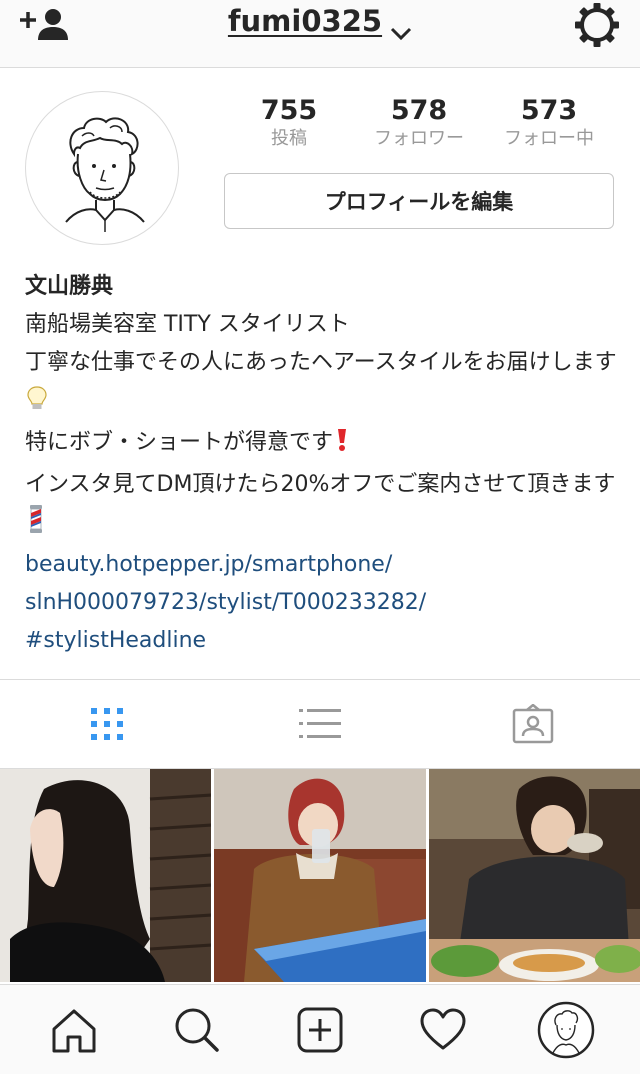 Image resolution: width=640 pixels, height=1074 pixels. I want to click on bio-link: slnH000079723/stylist/T000233282/, so click(325, 603).